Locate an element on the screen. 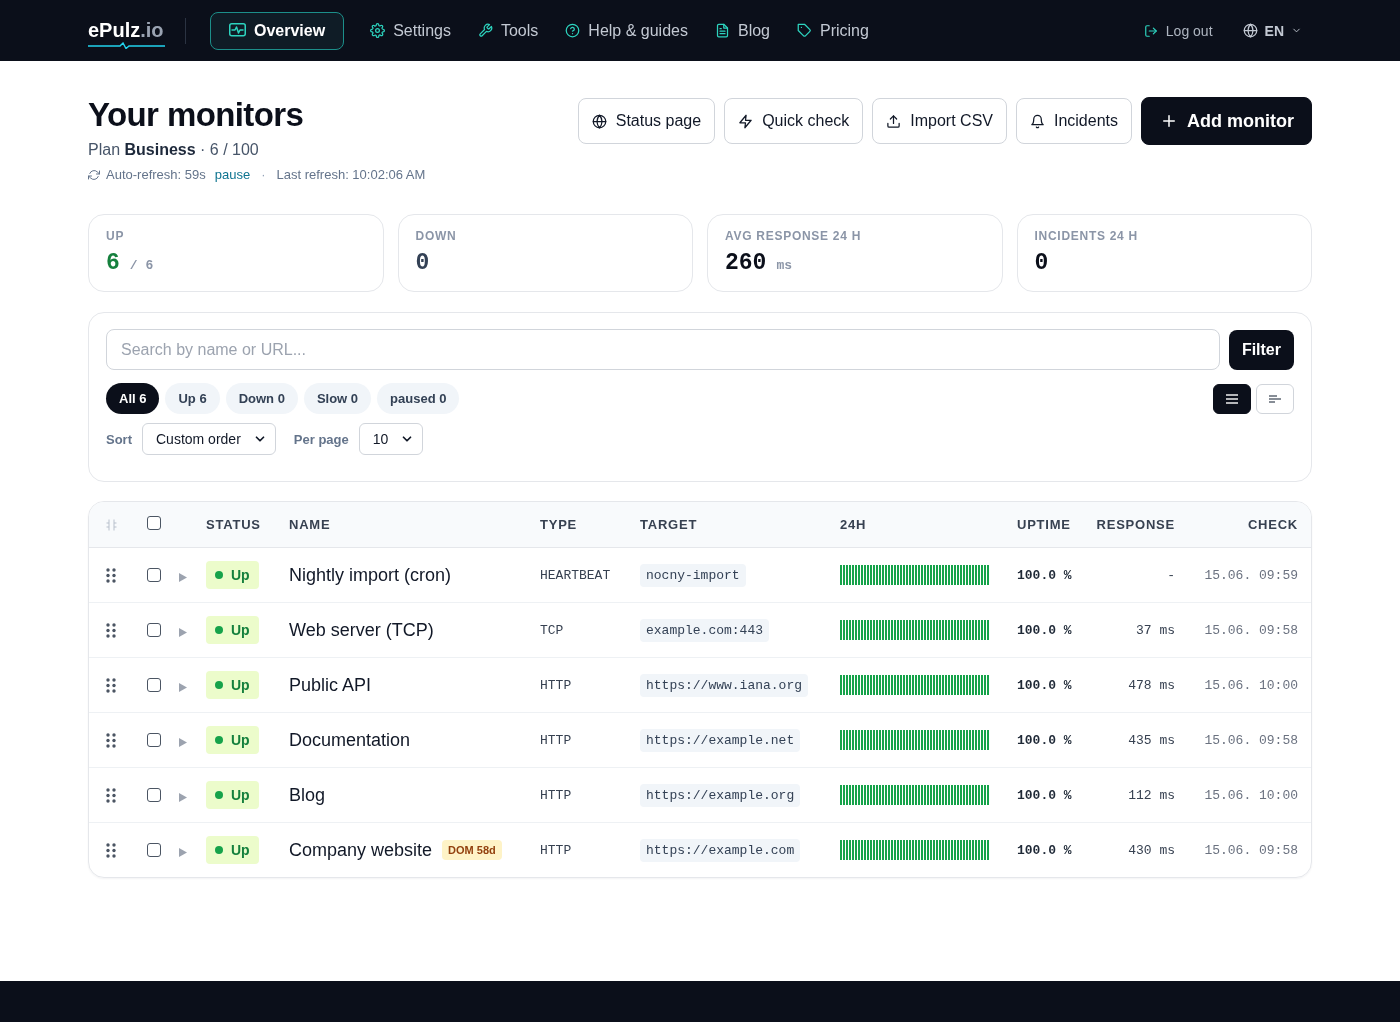 The height and width of the screenshot is (1022, 1400). nav-link: Overview is located at coordinates (277, 30).